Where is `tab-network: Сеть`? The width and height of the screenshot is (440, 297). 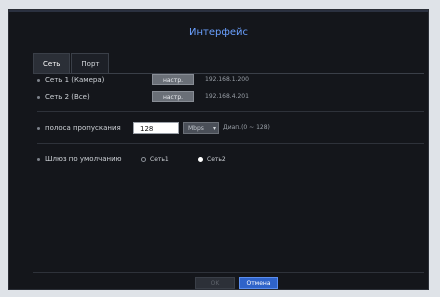 tab-network: Сеть is located at coordinates (52, 63).